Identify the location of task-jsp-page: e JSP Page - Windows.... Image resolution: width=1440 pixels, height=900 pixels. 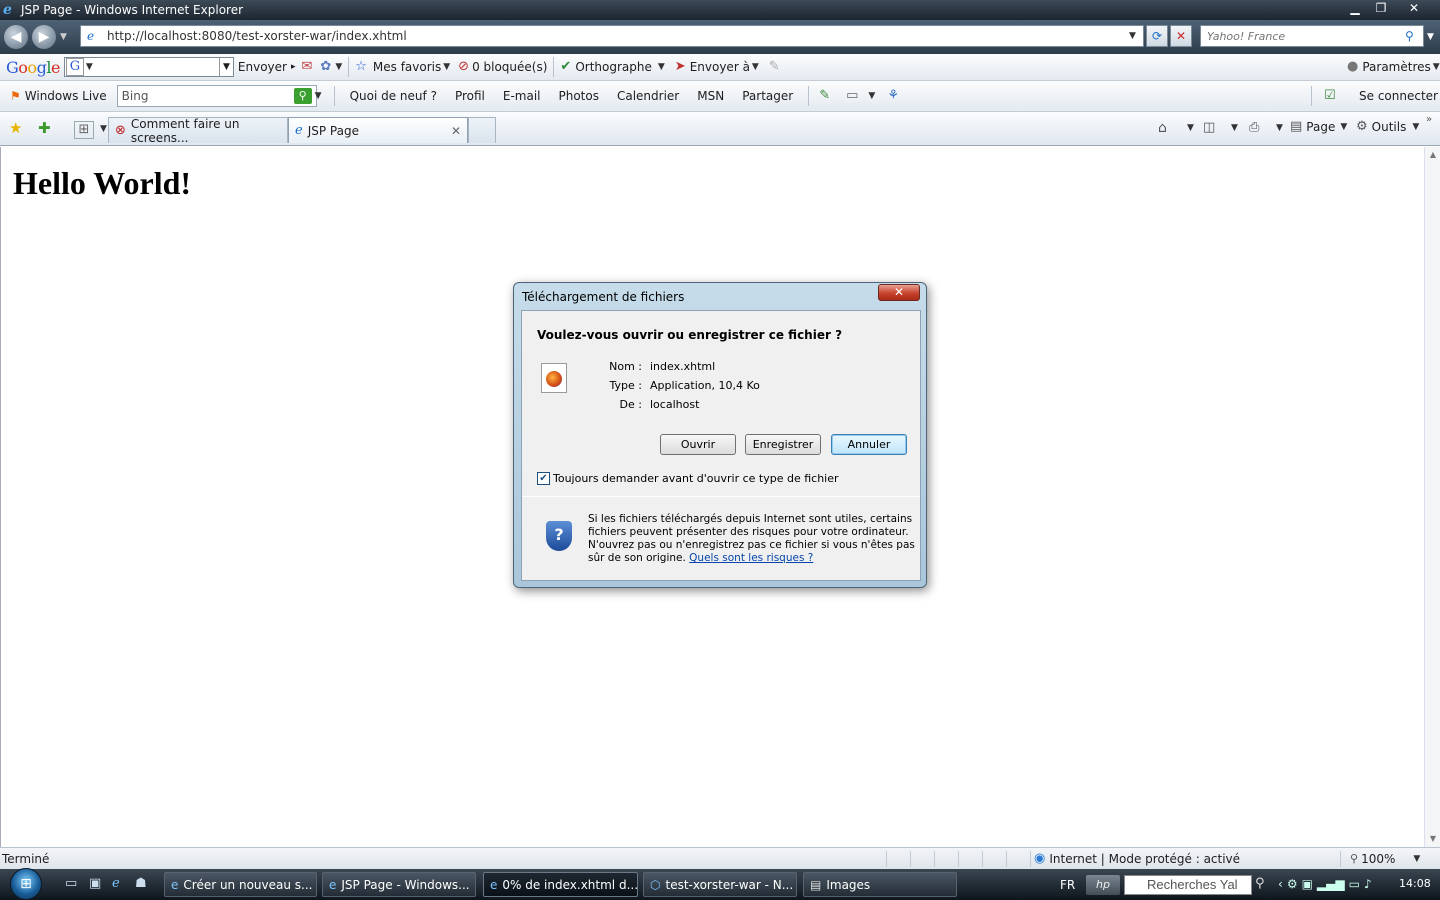
(399, 884).